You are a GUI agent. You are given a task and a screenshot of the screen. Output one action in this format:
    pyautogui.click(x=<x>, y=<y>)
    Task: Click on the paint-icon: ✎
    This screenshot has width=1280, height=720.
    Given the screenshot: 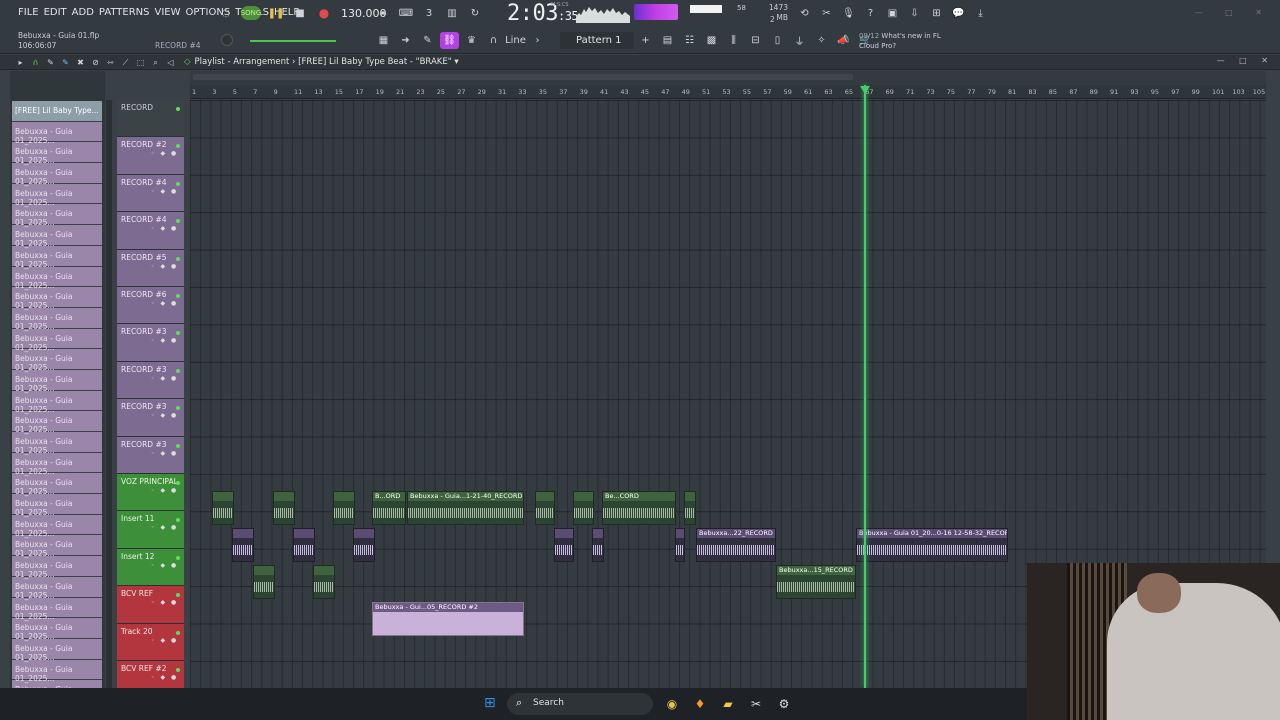 What is the action you would take?
    pyautogui.click(x=65, y=62)
    